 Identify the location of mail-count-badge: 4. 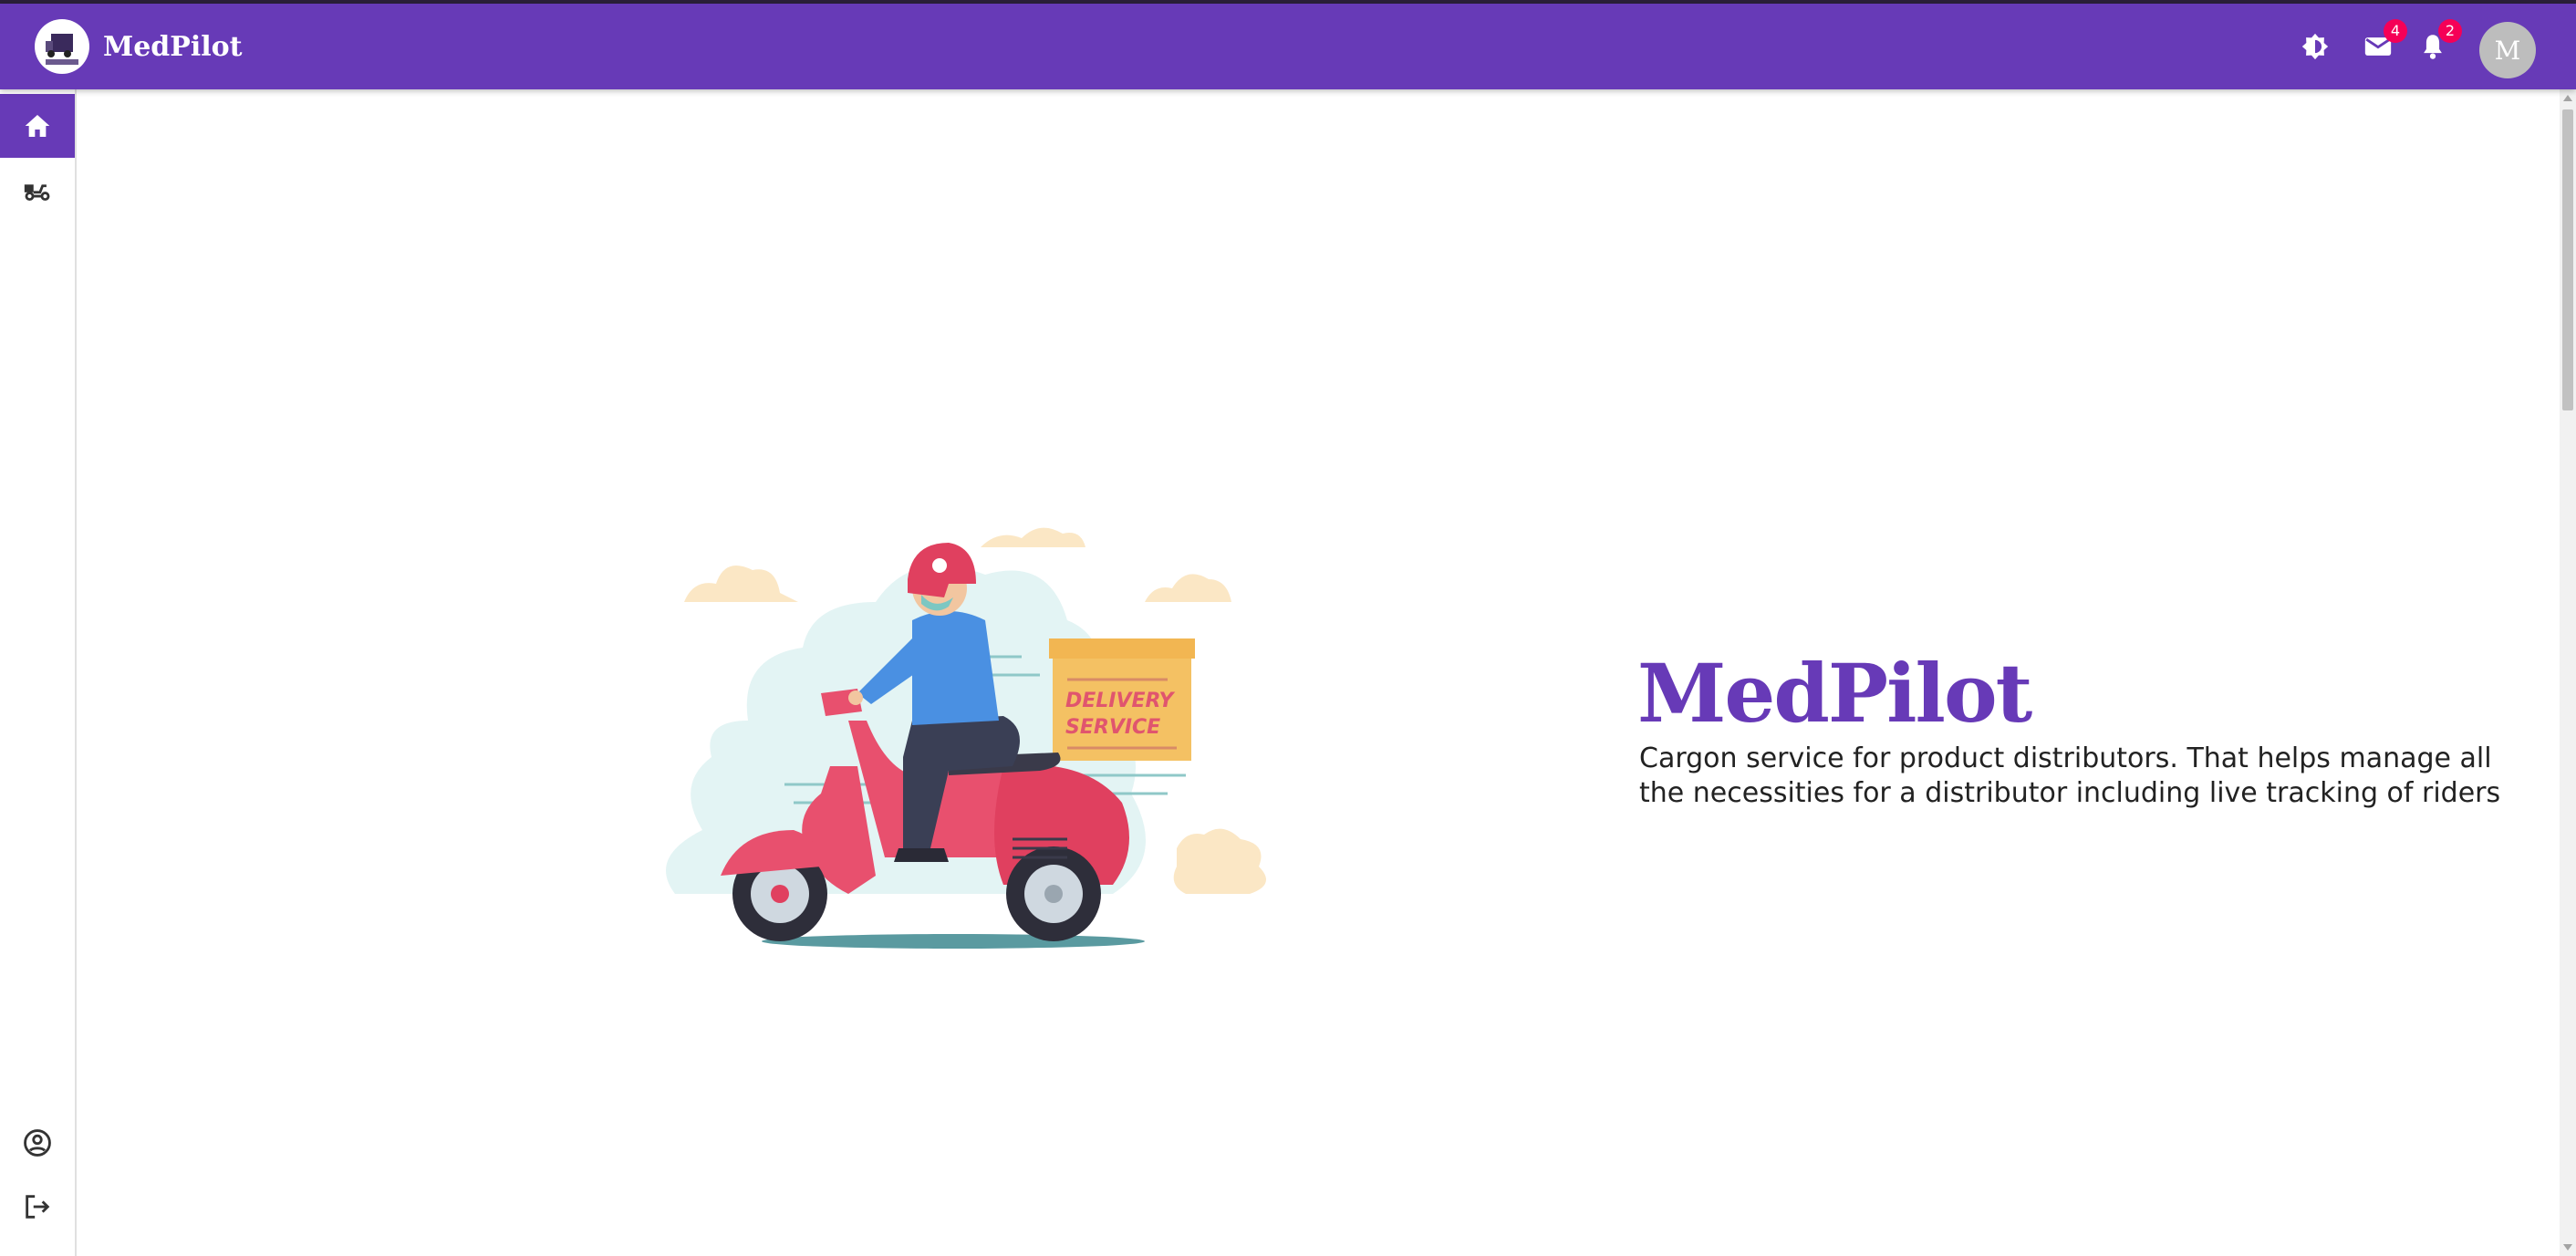
(2395, 31).